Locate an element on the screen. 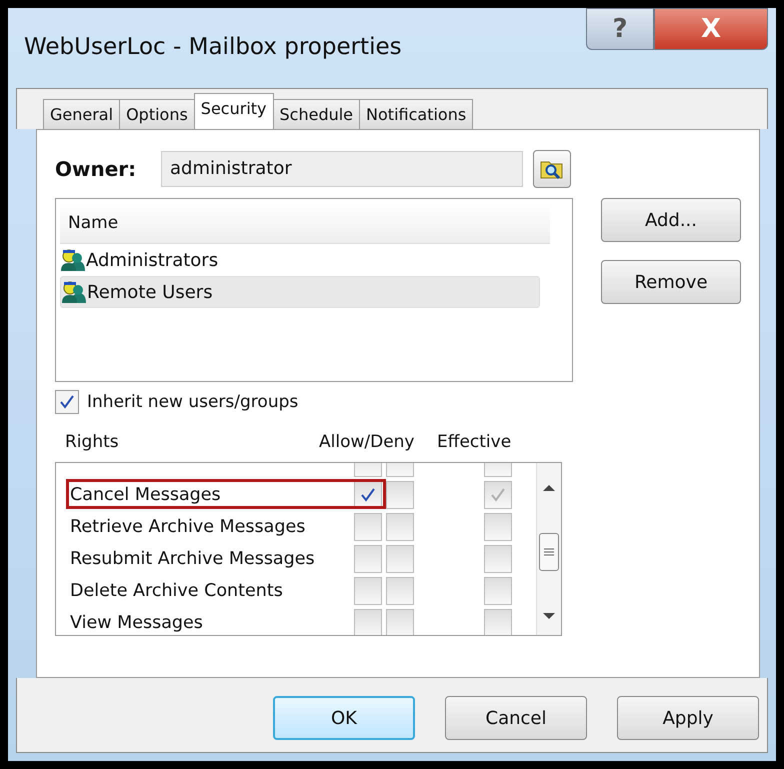 Image resolution: width=784 pixels, height=769 pixels. right-name: View Messages is located at coordinates (136, 623).